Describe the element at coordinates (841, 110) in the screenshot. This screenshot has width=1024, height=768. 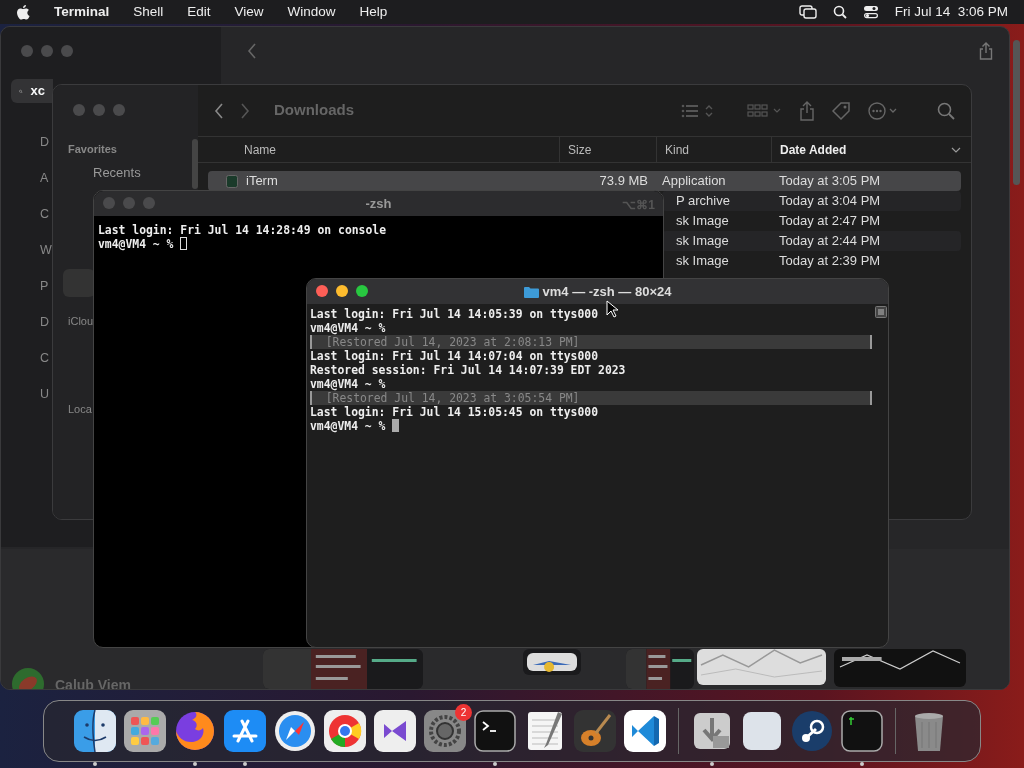
I see `tag-icon` at that location.